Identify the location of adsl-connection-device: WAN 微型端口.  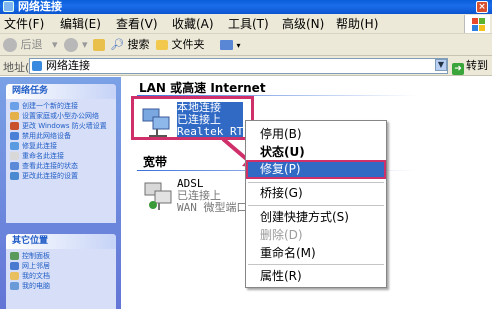
(212, 207).